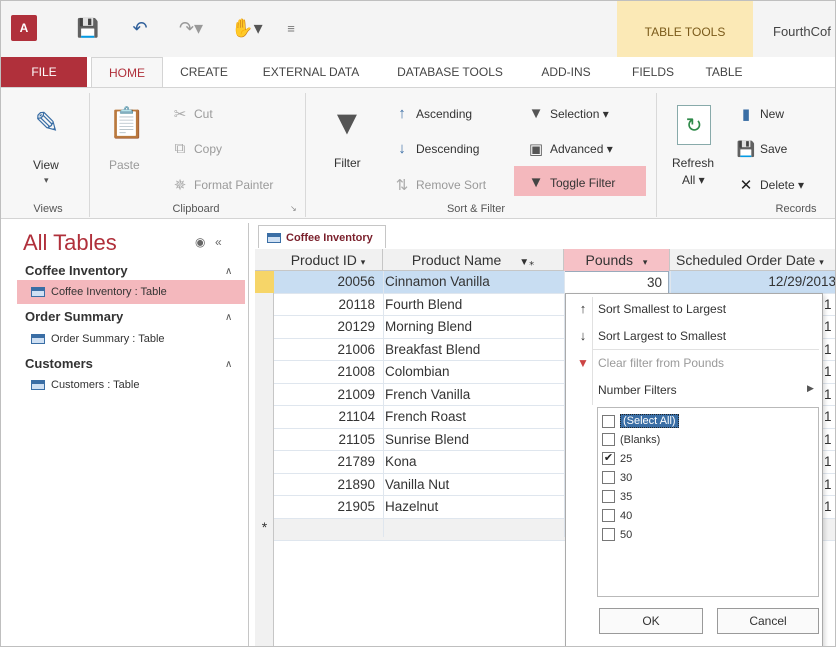  What do you see at coordinates (608, 458) in the screenshot?
I see `checkbox-25: ✔` at bounding box center [608, 458].